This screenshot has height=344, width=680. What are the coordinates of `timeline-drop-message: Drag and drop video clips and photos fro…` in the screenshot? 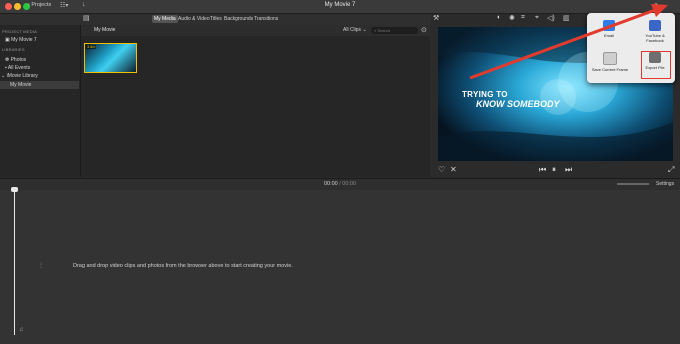 It's located at (183, 266).